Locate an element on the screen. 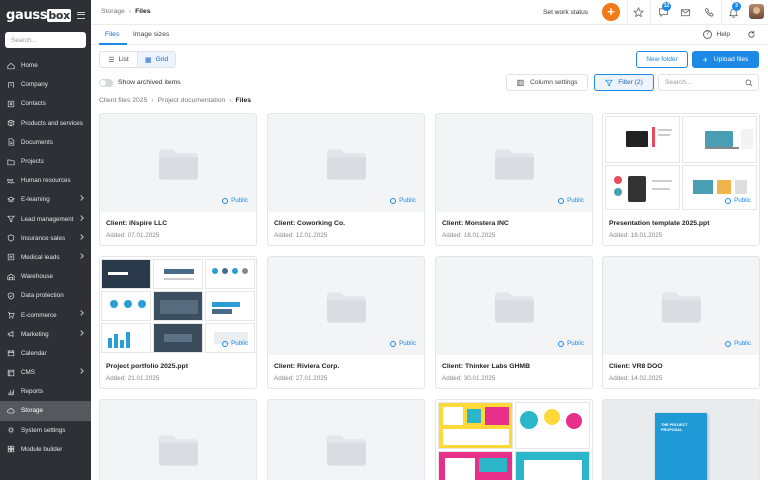 The height and width of the screenshot is (480, 768). module-icon is located at coordinates (11, 449).